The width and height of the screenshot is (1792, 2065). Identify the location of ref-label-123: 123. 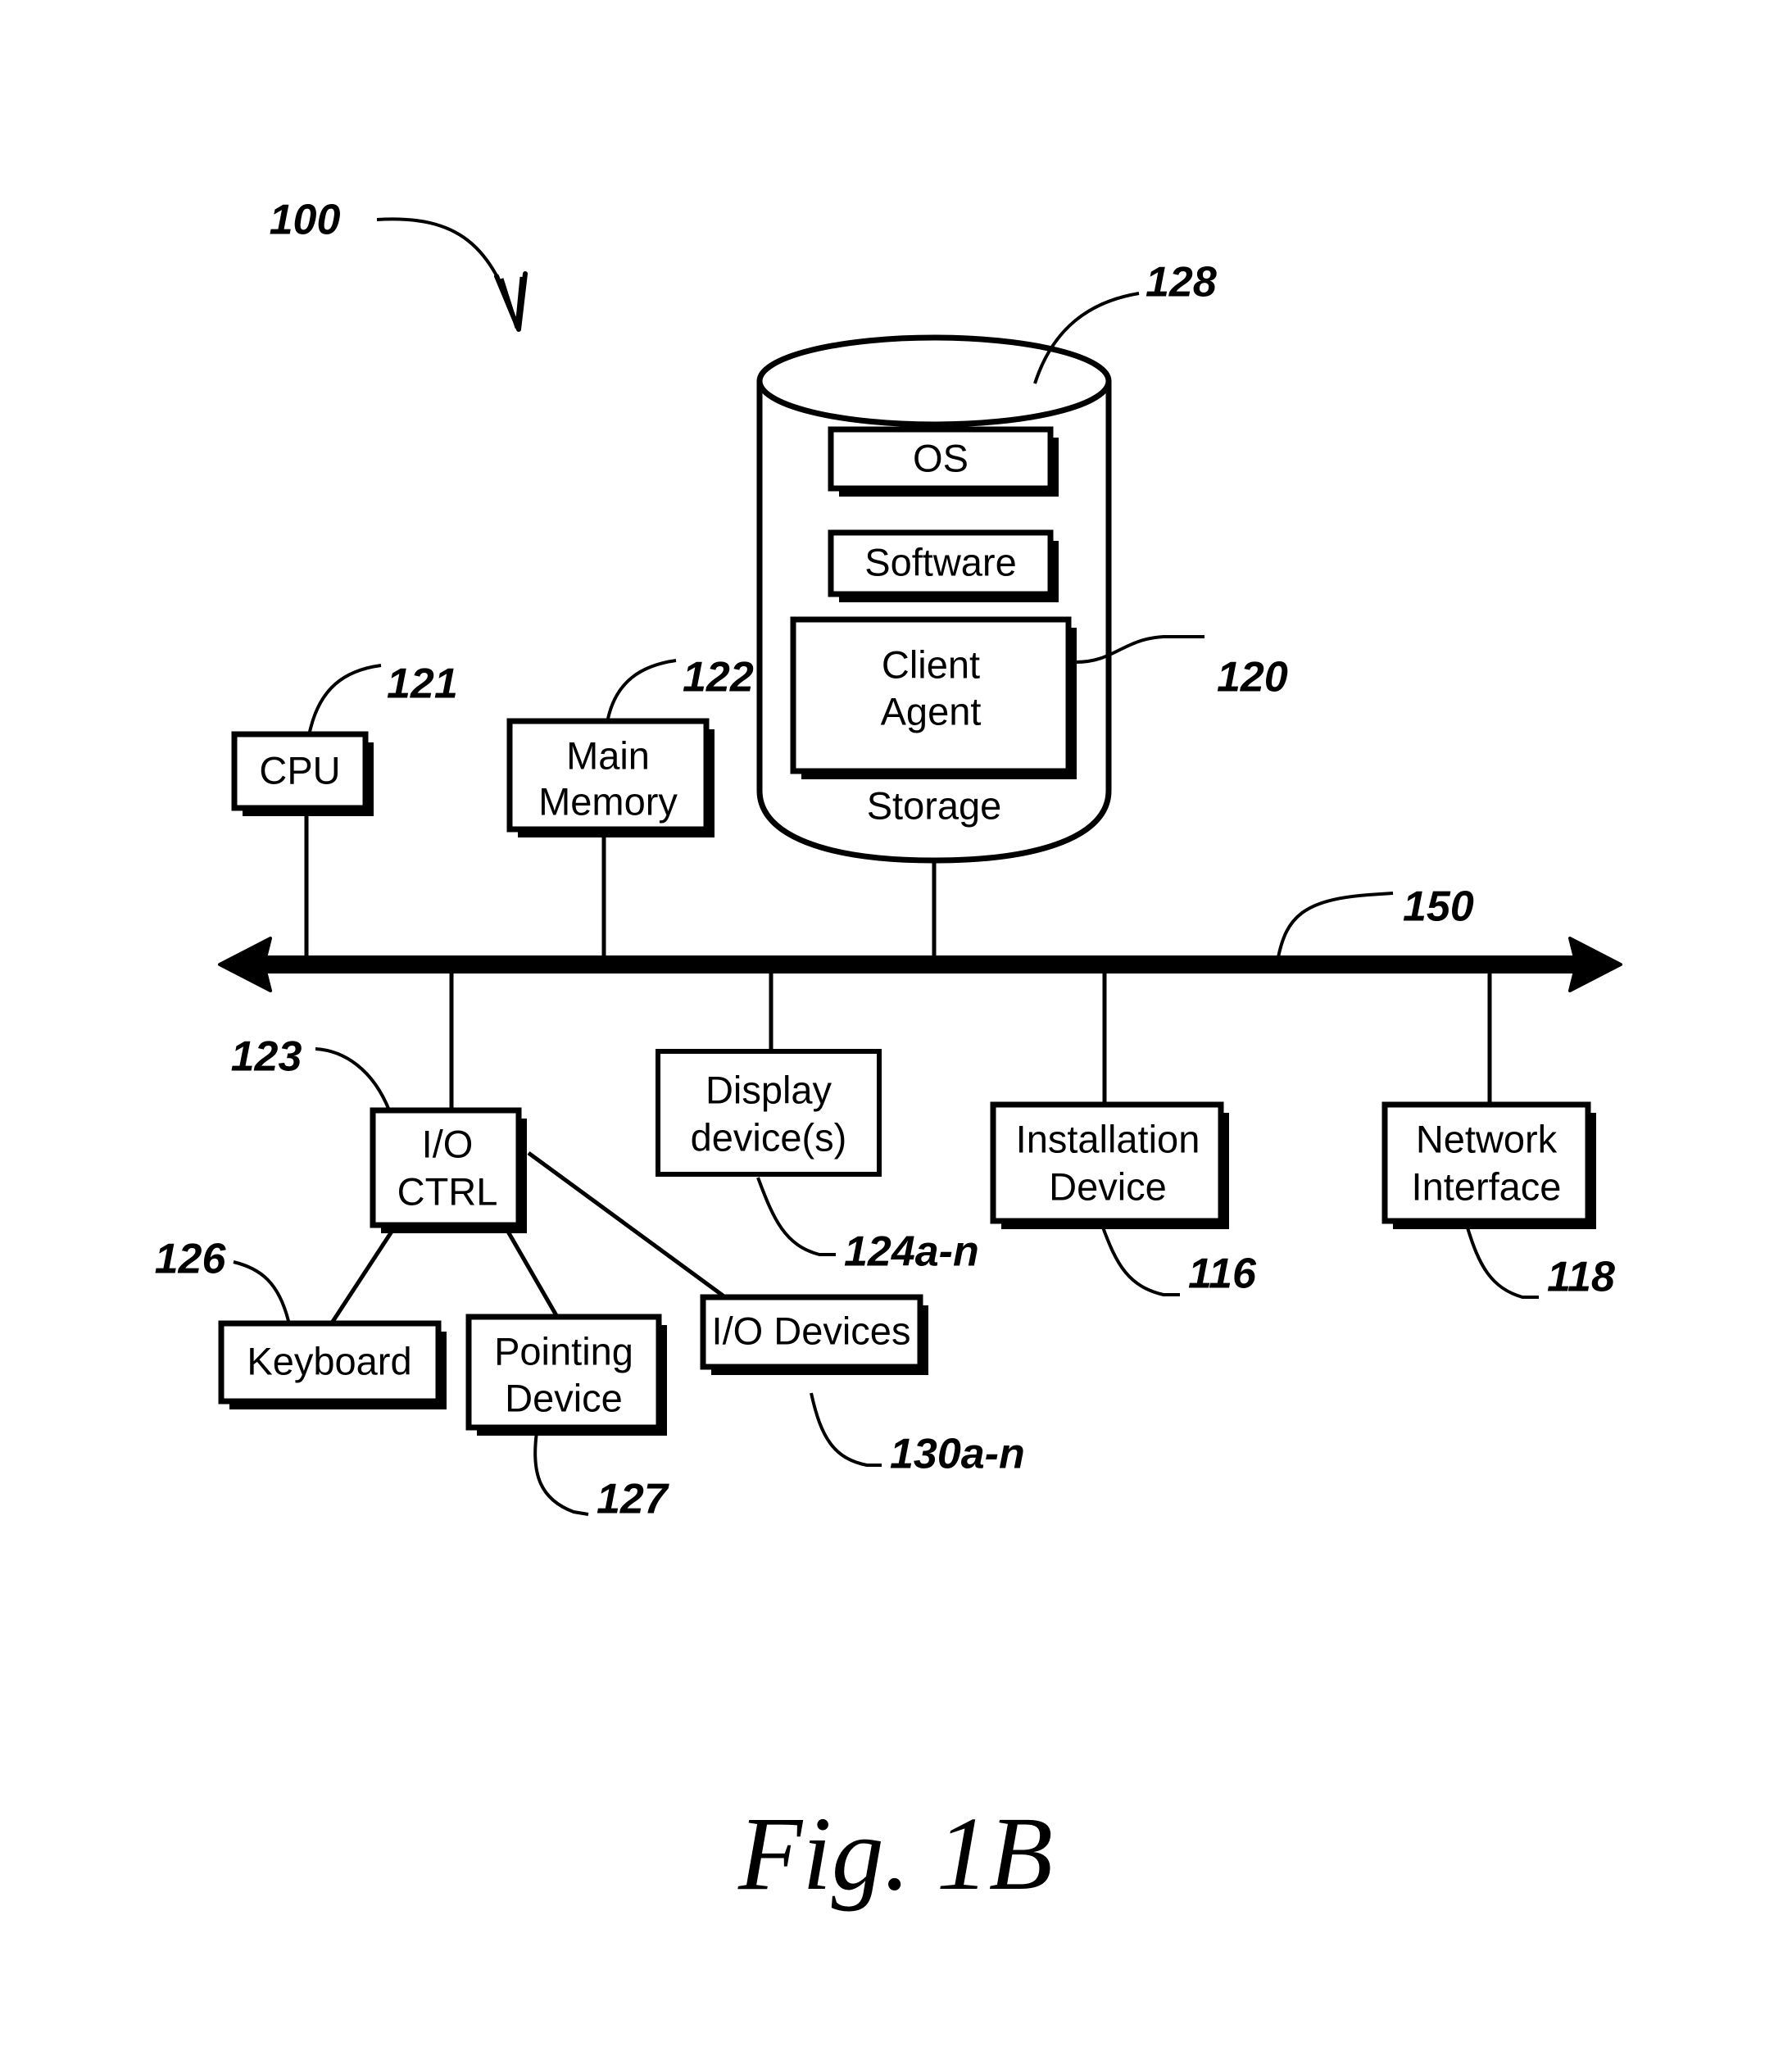
(266, 1057).